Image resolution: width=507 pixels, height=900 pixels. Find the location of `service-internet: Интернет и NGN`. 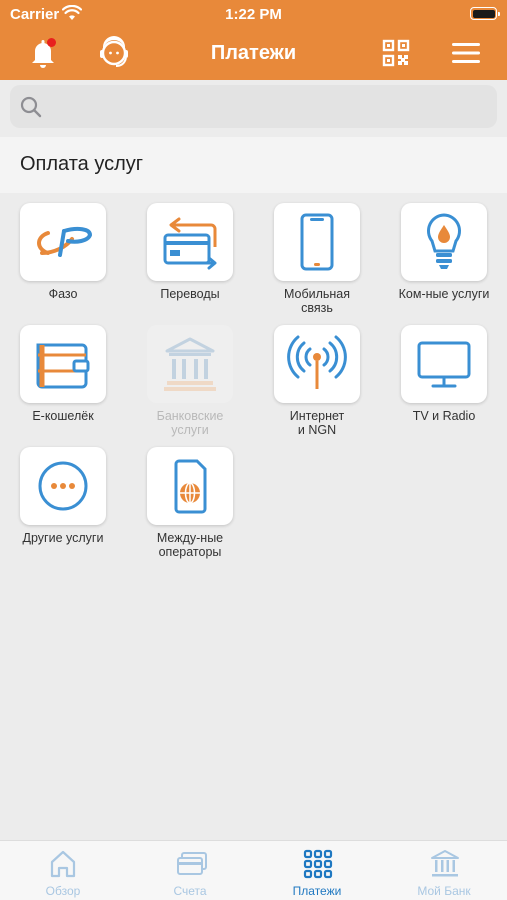

service-internet: Интернет и NGN is located at coordinates (317, 381).